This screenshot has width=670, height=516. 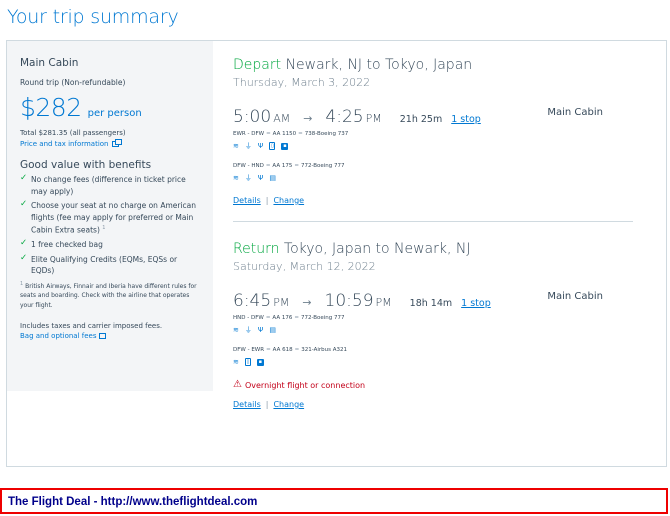 I want to click on amenities: ≋ ⏚ Ψ ▯ ▪, so click(x=433, y=146).